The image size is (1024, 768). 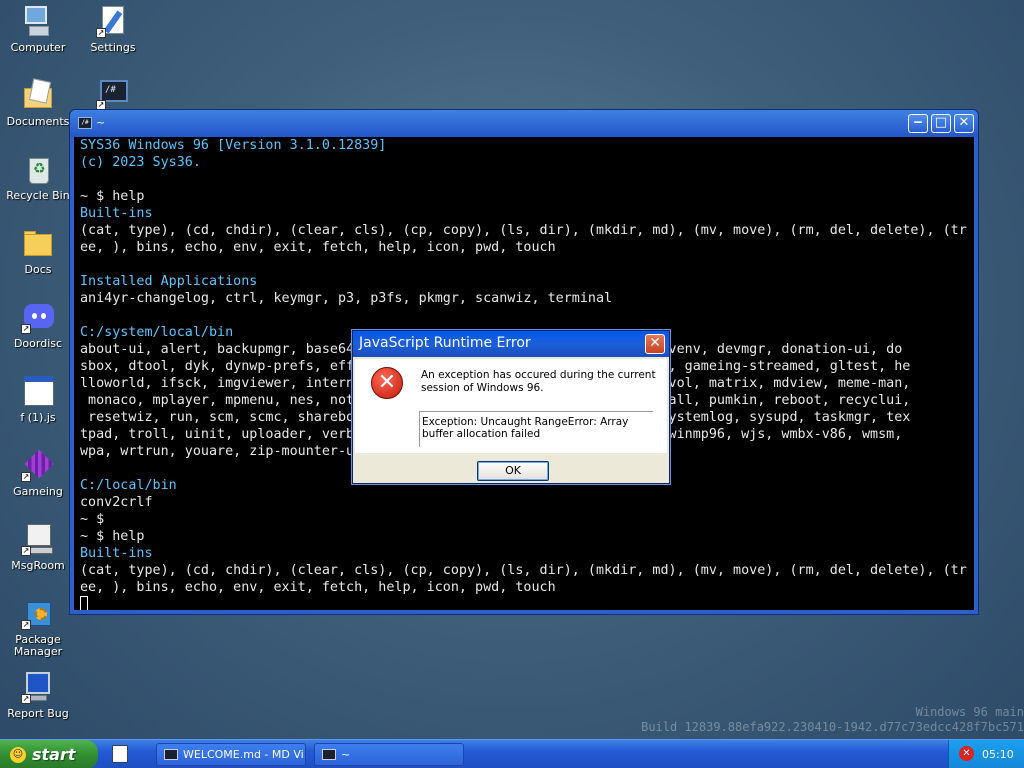 What do you see at coordinates (18, 755) in the screenshot?
I see `smiley-logo-icon: ☺` at bounding box center [18, 755].